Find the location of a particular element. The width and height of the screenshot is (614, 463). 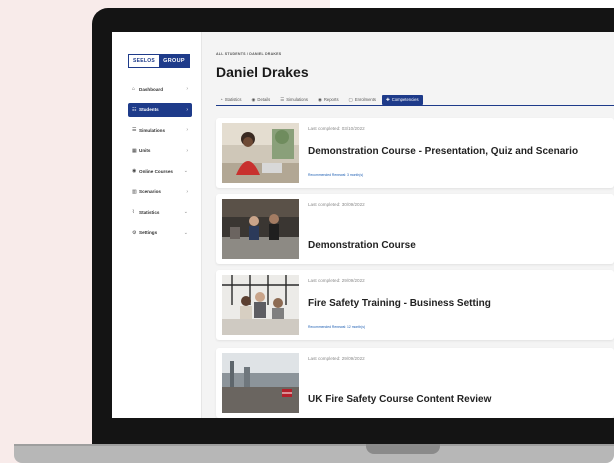

sidebar-item-simulations: ☰ Simulations › is located at coordinates (160, 130).